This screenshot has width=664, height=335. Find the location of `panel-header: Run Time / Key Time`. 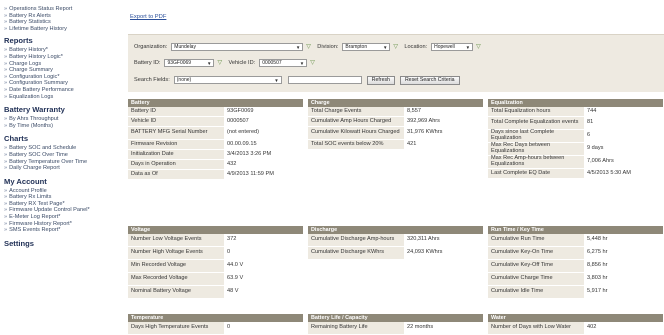

panel-header: Run Time / Key Time is located at coordinates (575, 230).